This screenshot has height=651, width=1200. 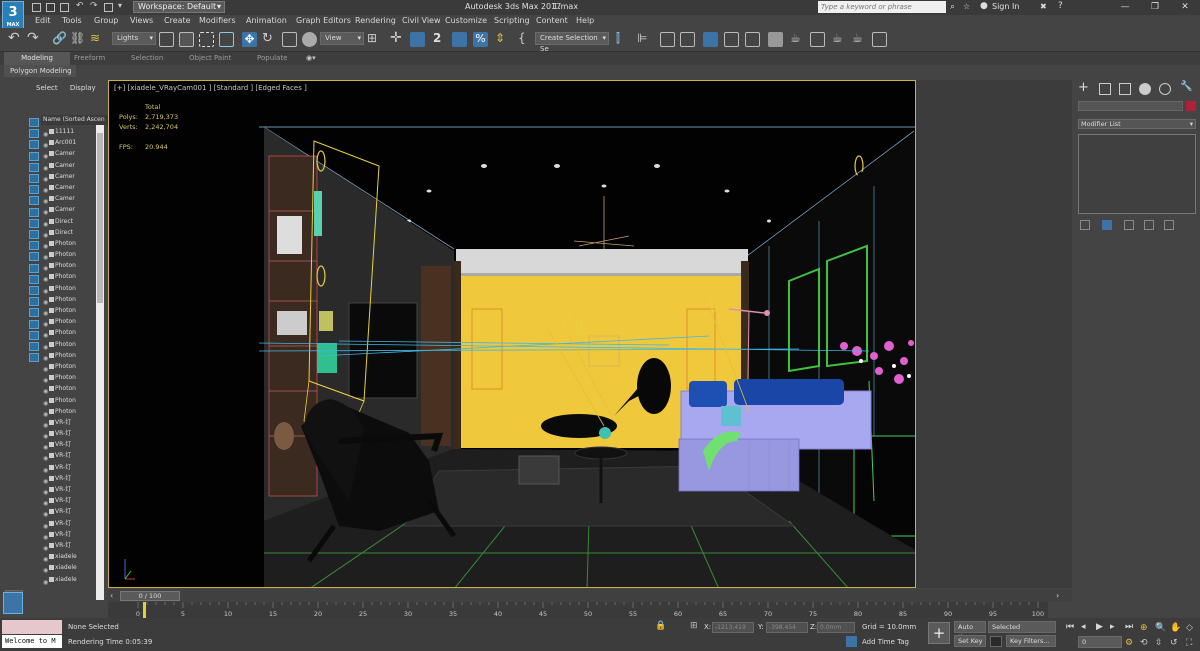 What do you see at coordinates (50, 7) in the screenshot?
I see `open-file-icon` at bounding box center [50, 7].